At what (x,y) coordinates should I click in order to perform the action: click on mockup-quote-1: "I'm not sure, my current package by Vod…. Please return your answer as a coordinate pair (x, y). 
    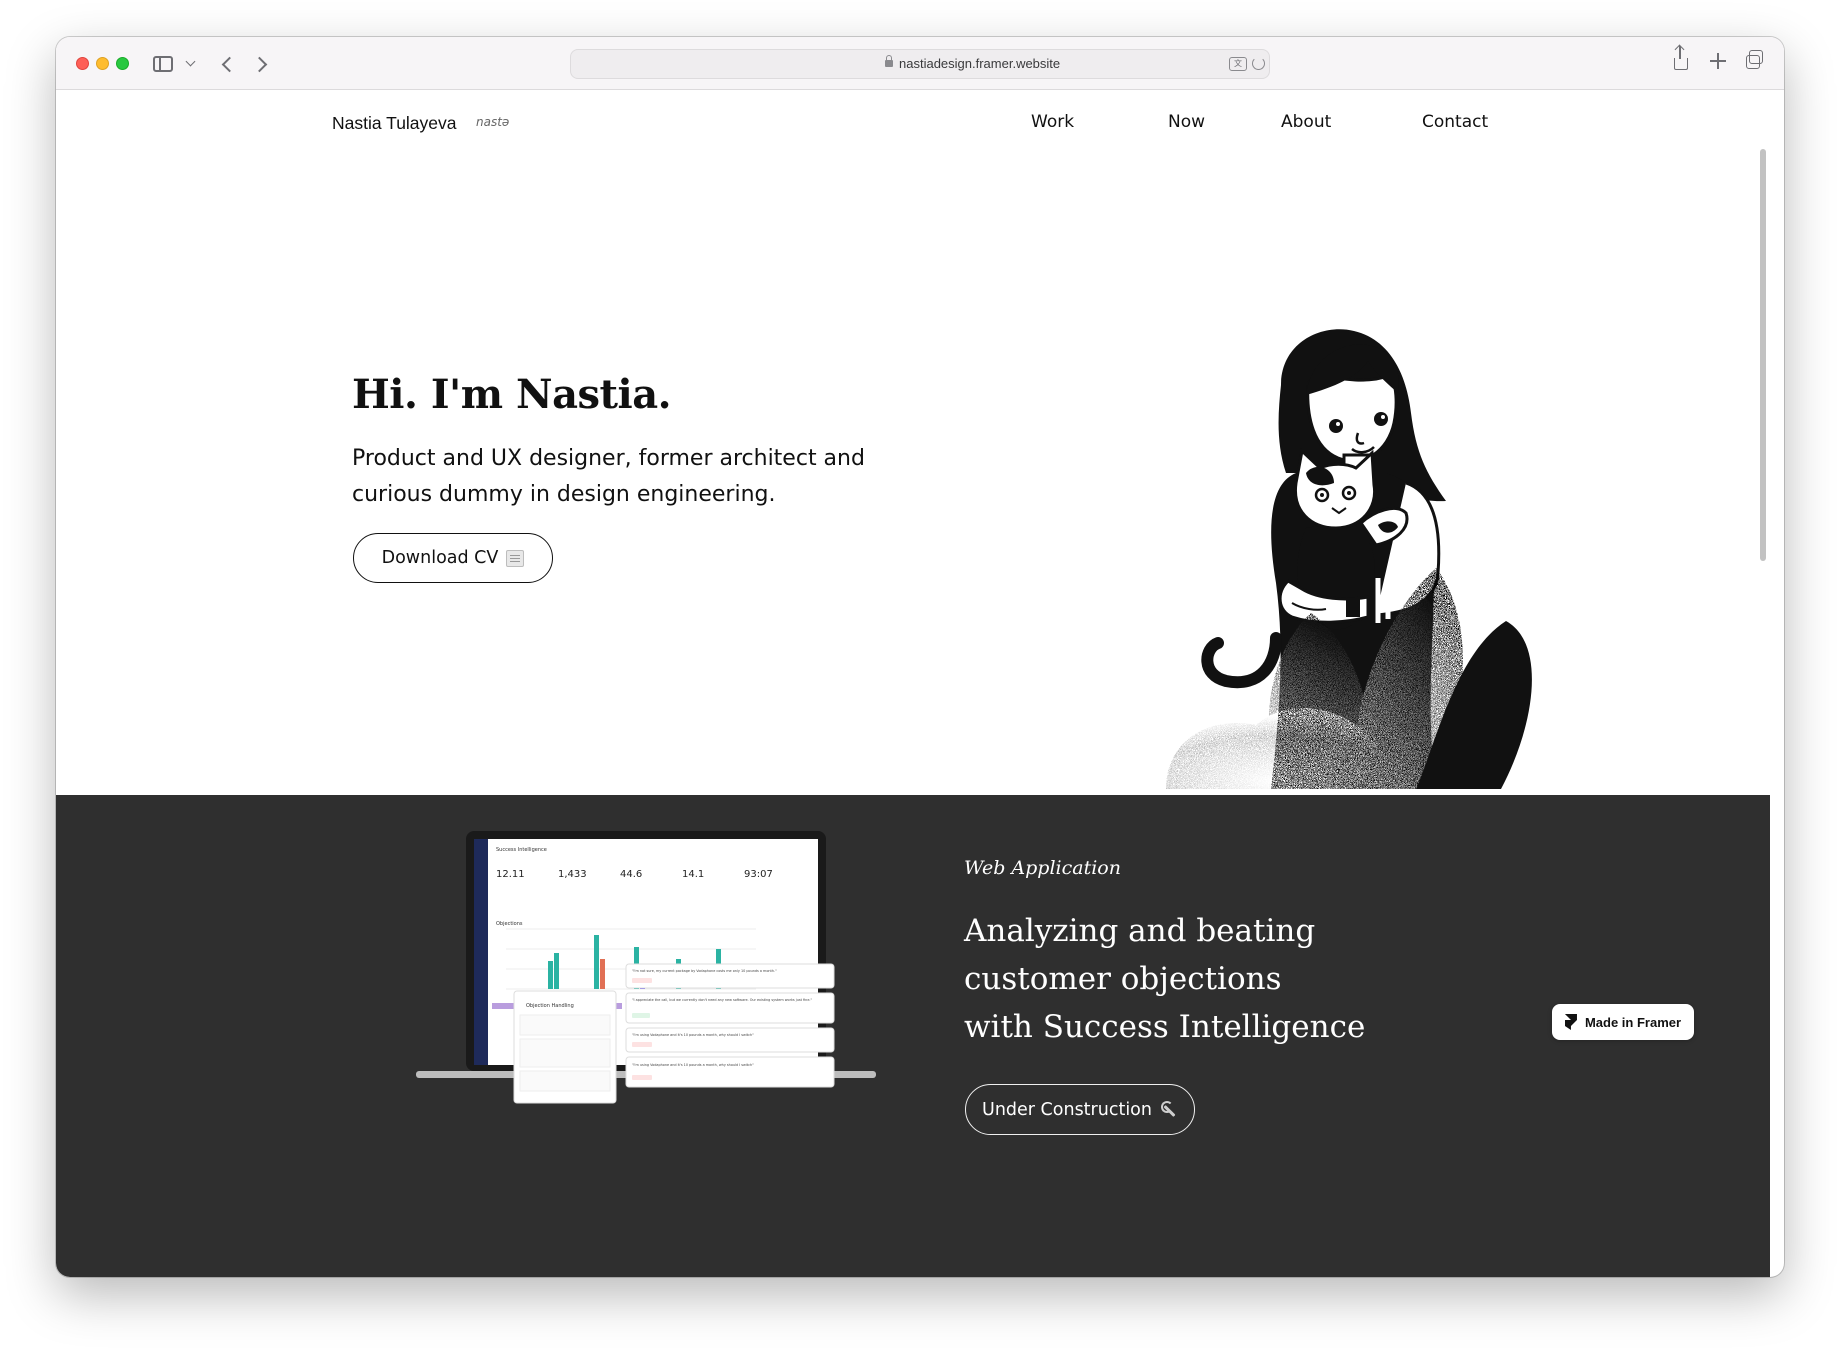
    Looking at the image, I should click on (704, 971).